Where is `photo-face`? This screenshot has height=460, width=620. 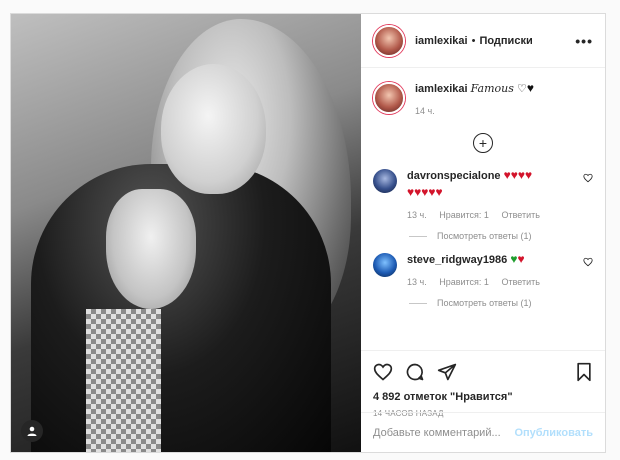
photo-face is located at coordinates (213, 129).